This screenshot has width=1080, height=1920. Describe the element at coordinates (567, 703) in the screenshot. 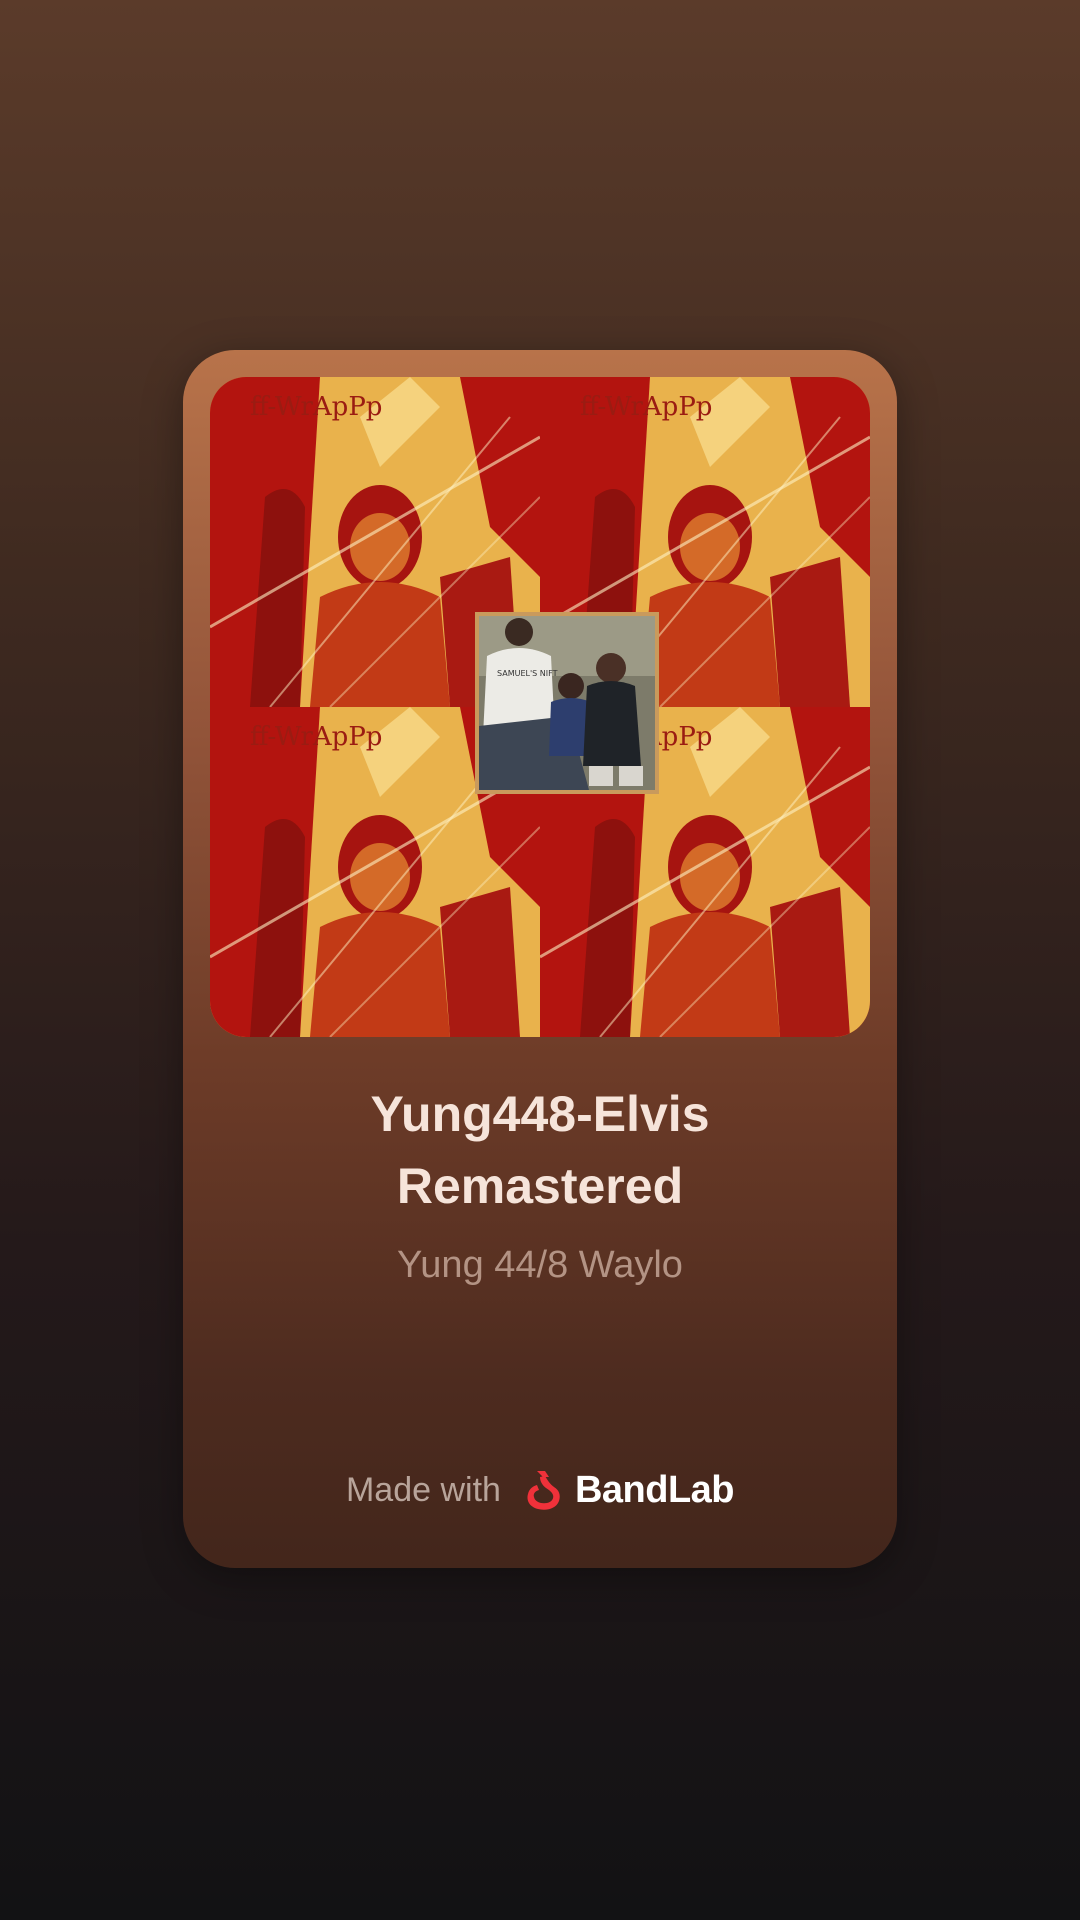

I see `inset-family-photo: SAMUEL'S NIFT` at that location.